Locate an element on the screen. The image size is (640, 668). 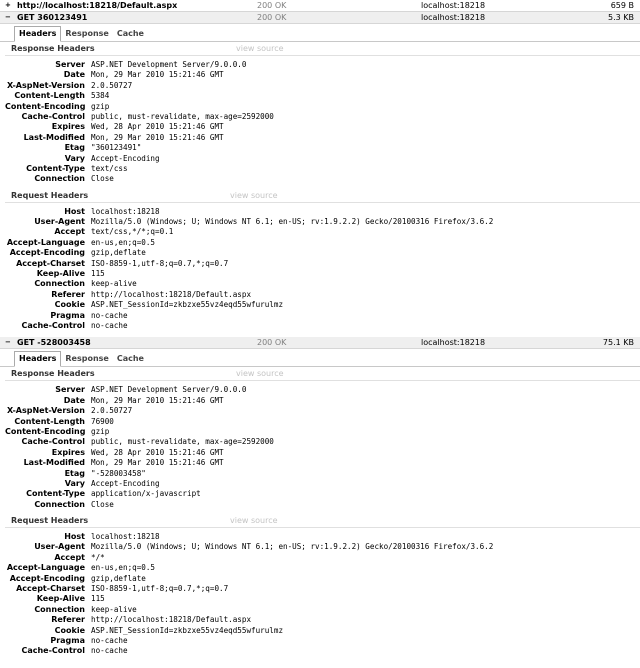
header-name: Content-Encoding is located at coordinates (45, 431).